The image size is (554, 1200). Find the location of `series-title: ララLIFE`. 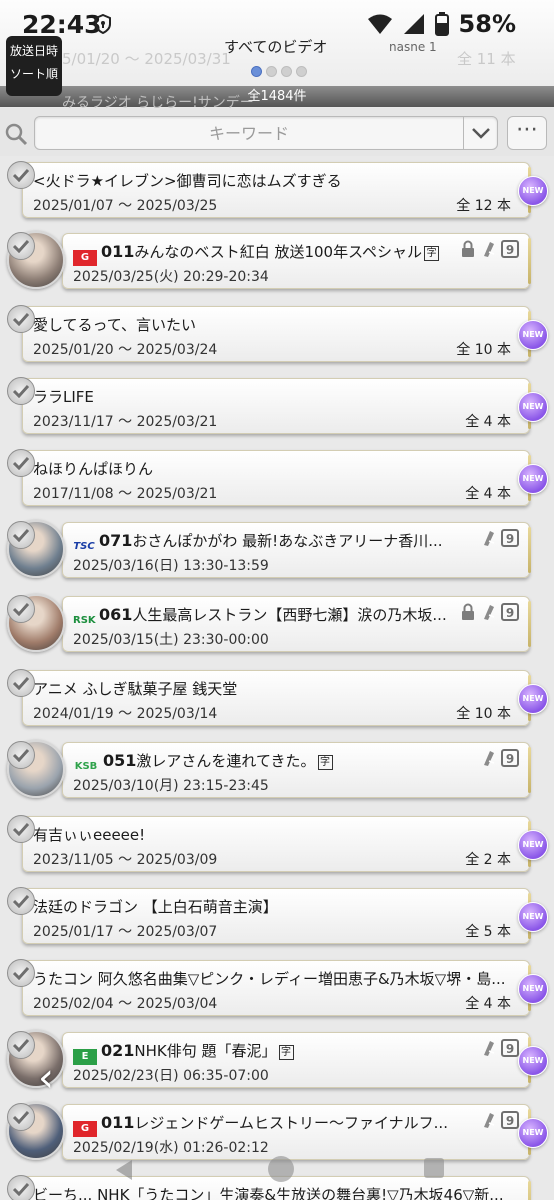

series-title: ララLIFE is located at coordinates (63, 397).